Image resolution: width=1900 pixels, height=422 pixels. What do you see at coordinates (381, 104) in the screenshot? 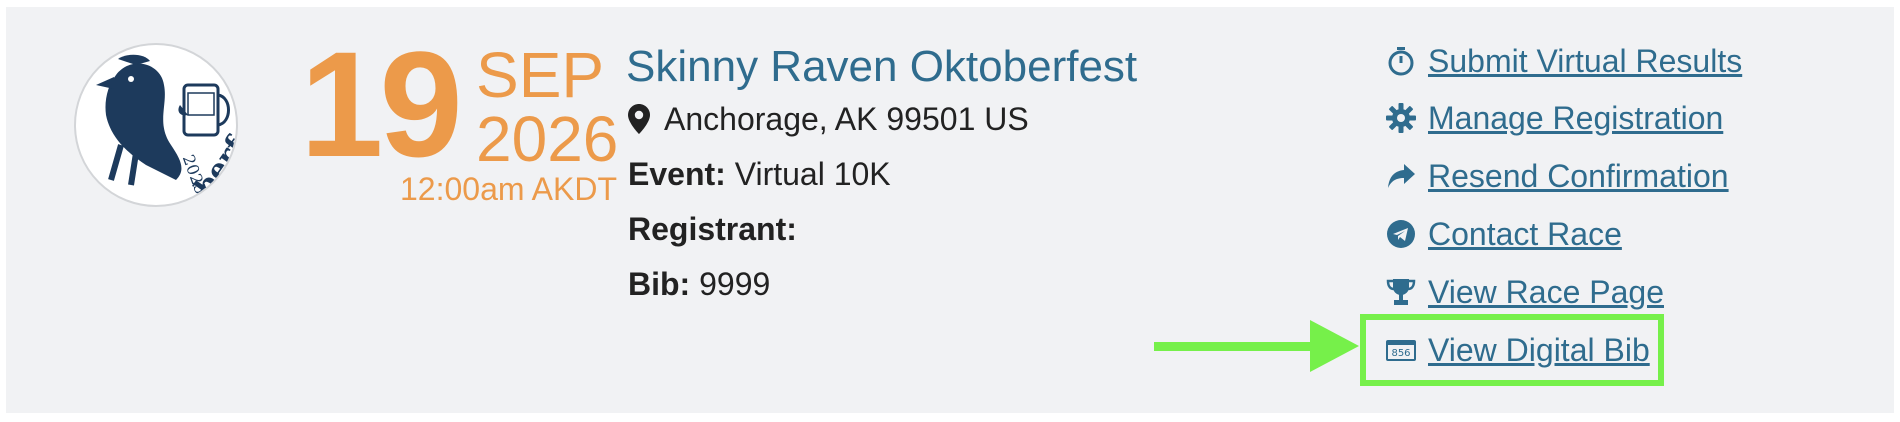
I see `event-date-day: 19` at bounding box center [381, 104].